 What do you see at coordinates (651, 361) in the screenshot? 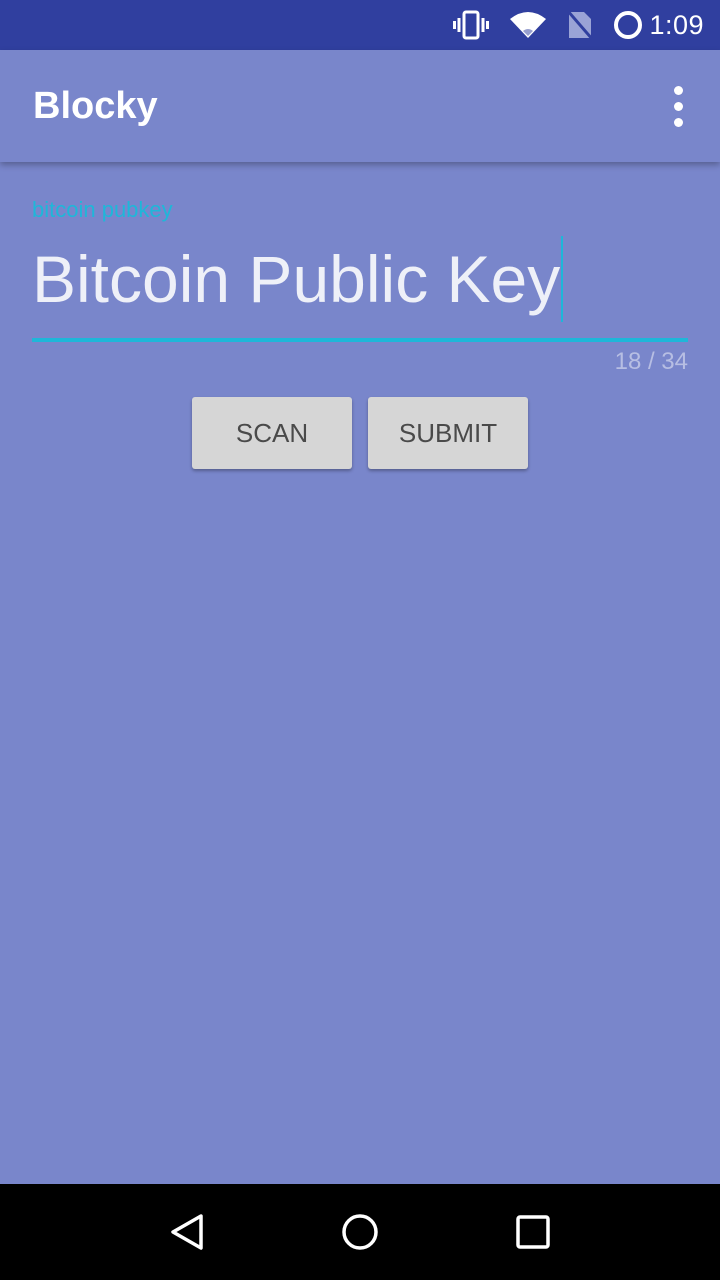
I see `character-counter: 18 / 34` at bounding box center [651, 361].